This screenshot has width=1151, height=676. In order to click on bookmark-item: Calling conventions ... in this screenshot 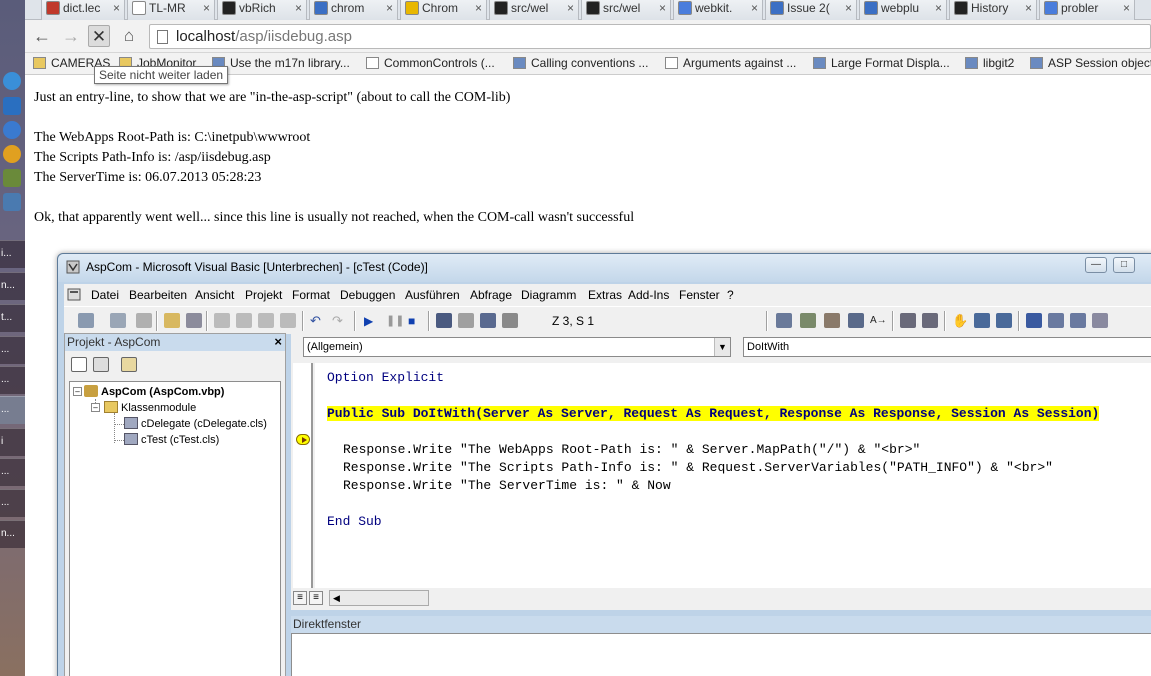, I will do `click(580, 63)`.